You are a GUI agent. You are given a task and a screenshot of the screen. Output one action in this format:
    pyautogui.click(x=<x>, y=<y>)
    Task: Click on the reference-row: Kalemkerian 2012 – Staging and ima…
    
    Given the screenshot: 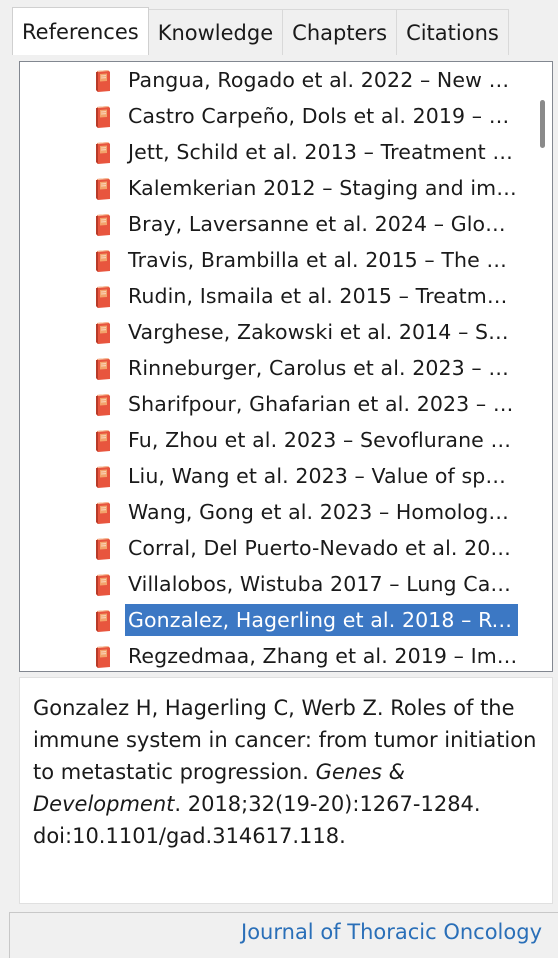 What is the action you would take?
    pyautogui.click(x=270, y=188)
    